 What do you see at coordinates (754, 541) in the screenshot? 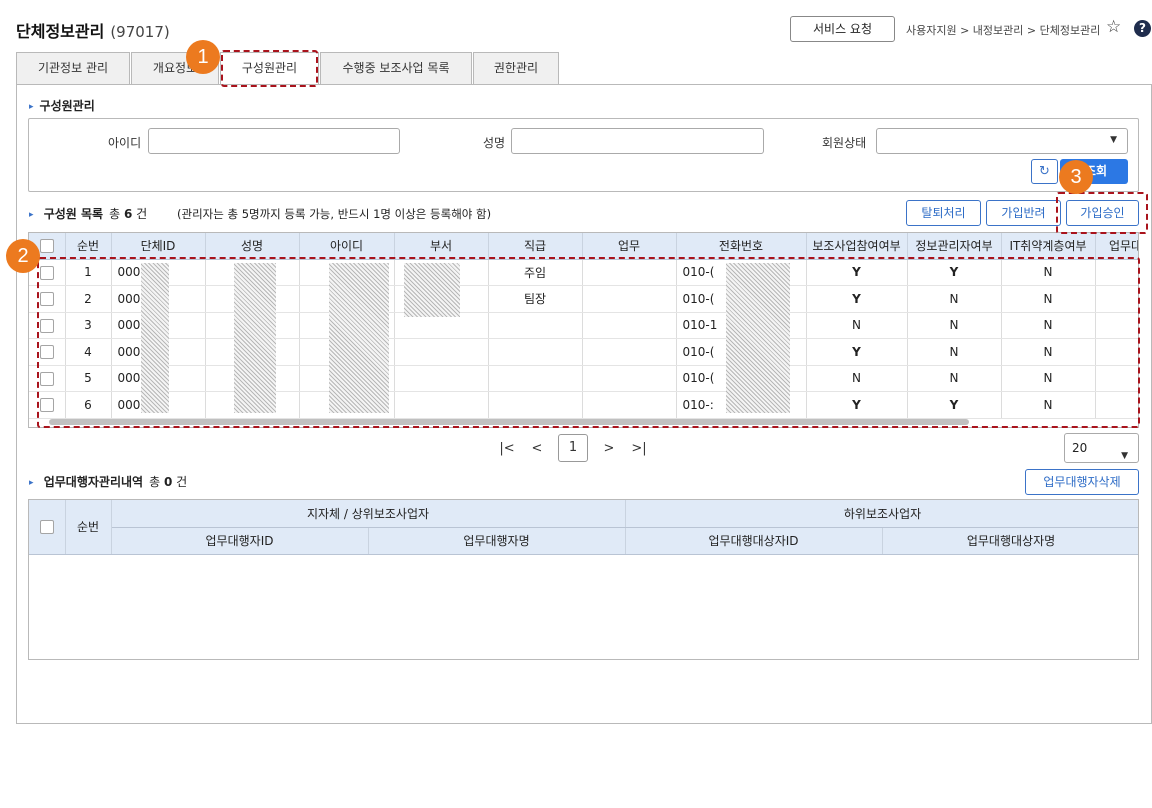
I see `col-header: 업무대행대상자ID` at bounding box center [754, 541].